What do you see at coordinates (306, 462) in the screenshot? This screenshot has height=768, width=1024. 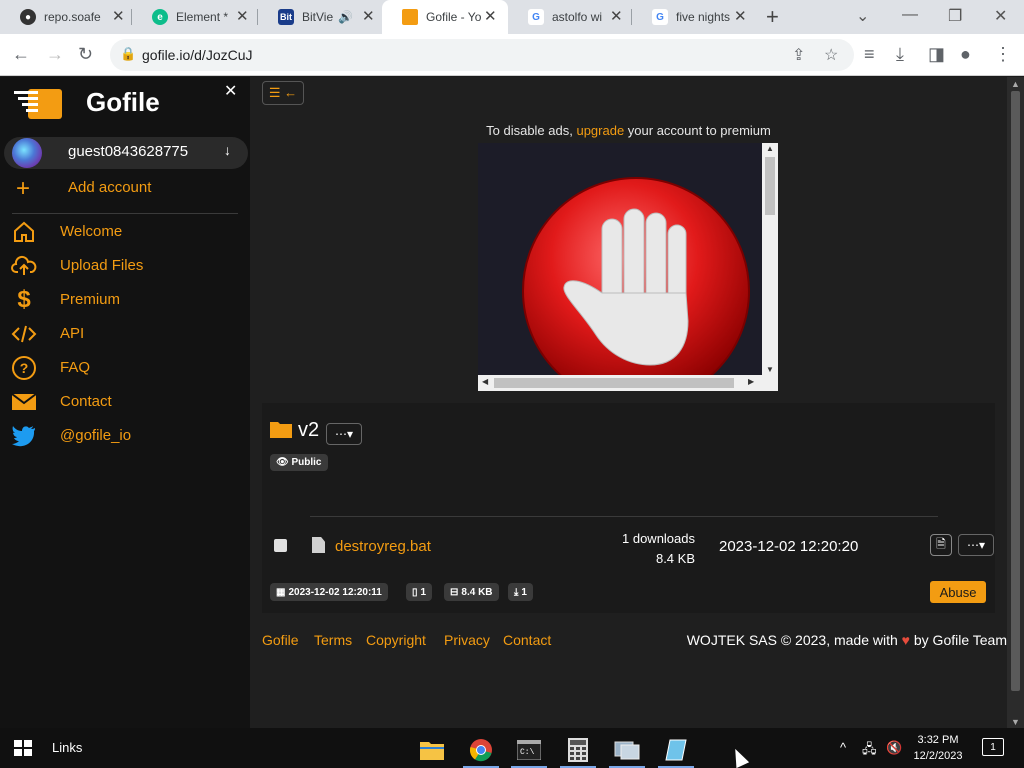 I see `visibility-label: Public` at bounding box center [306, 462].